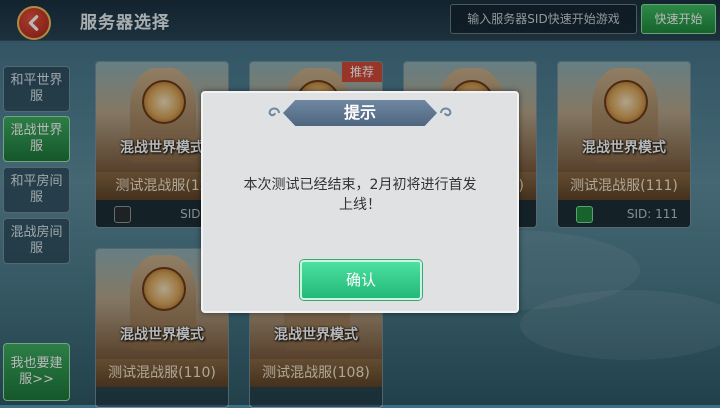 The image size is (720, 408). Describe the element at coordinates (359, 112) in the screenshot. I see `dialog-title: 提示` at that location.